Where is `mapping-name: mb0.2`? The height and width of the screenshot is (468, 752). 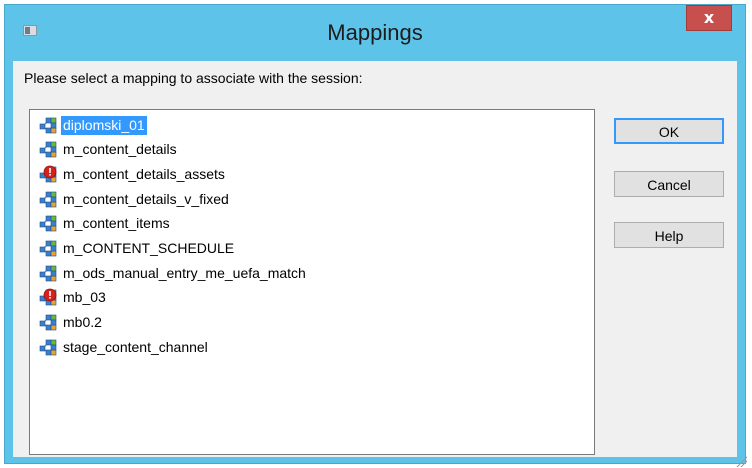
mapping-name: mb0.2 is located at coordinates (82, 322).